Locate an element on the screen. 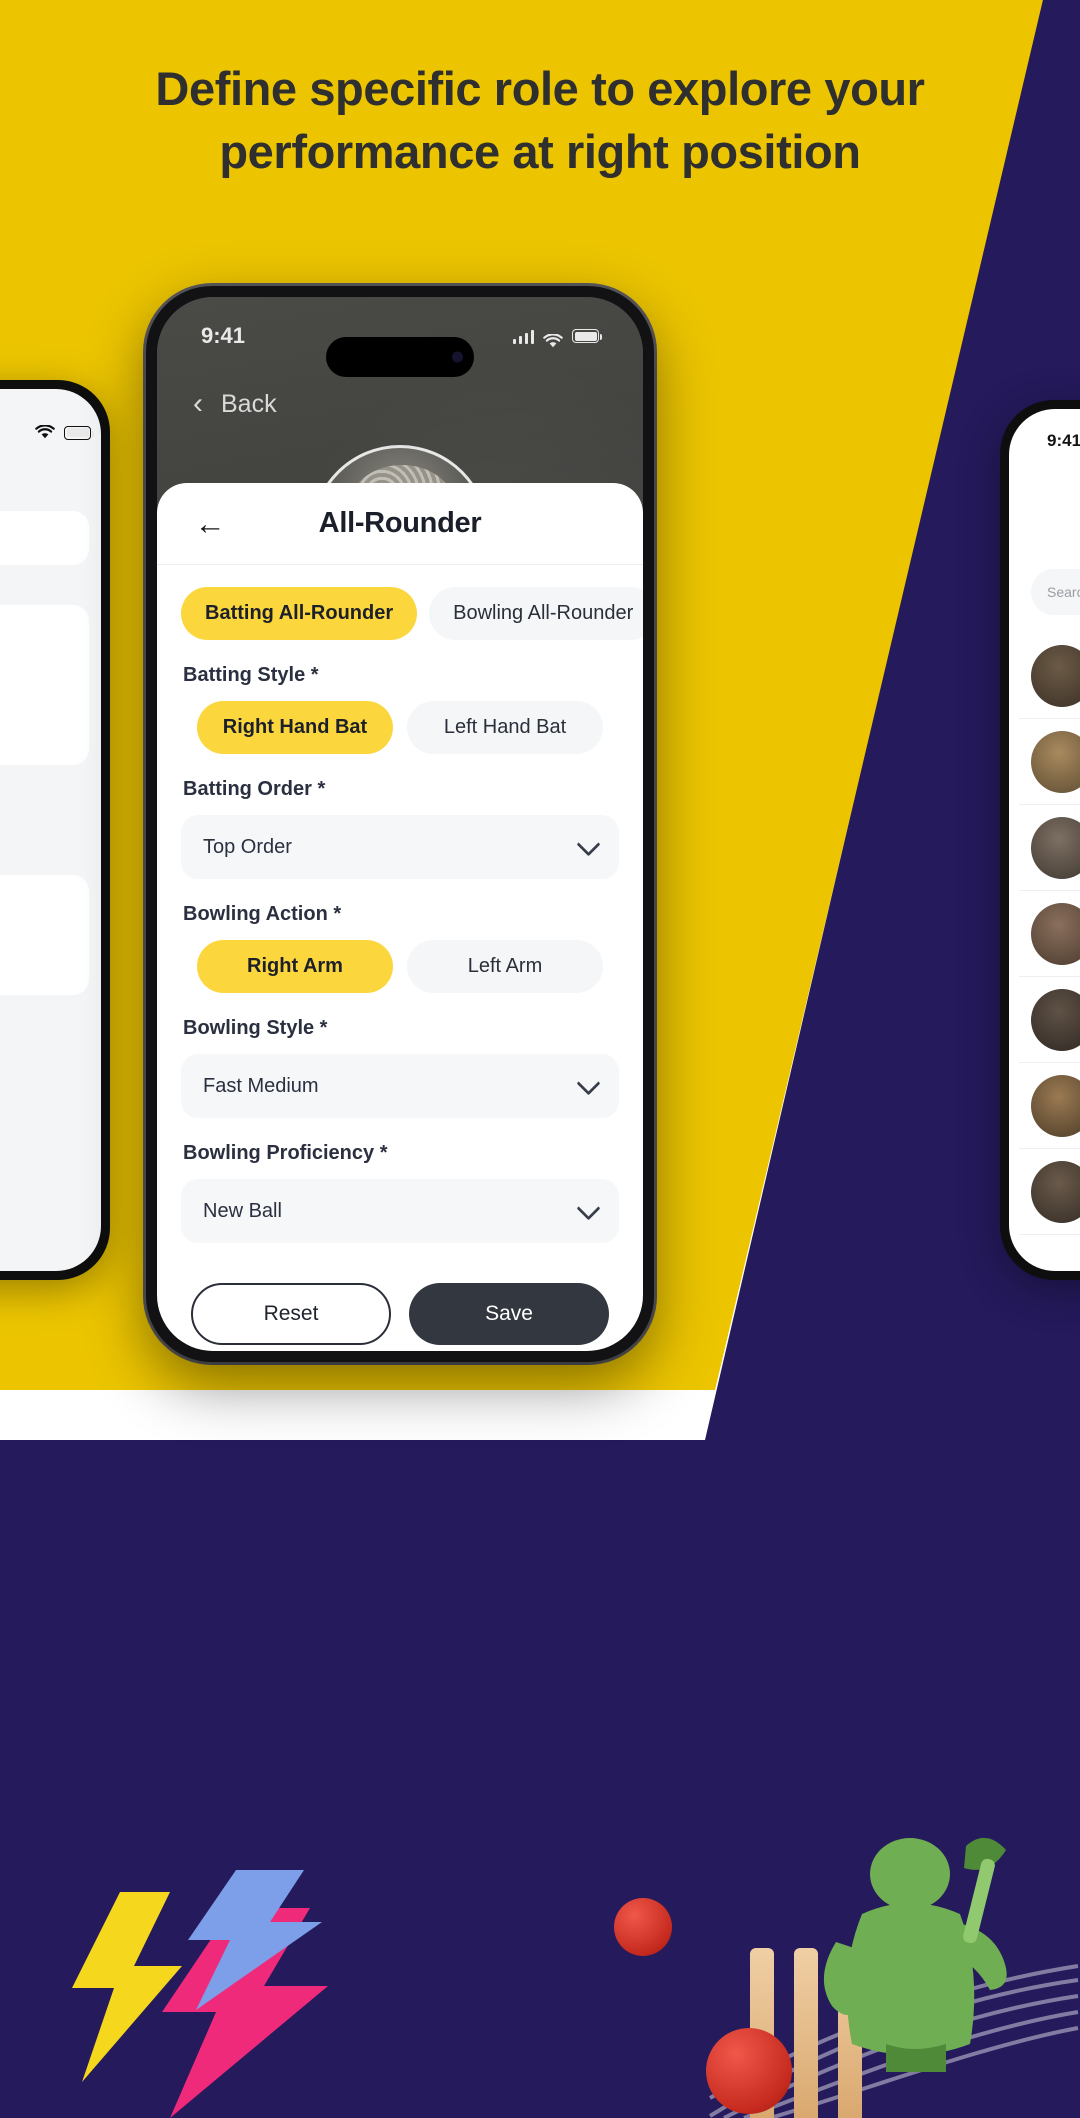 Image resolution: width=1080 pixels, height=2118 pixels. tab-bowling-all-rounder: Bowling All-Rounder is located at coordinates (536, 613).